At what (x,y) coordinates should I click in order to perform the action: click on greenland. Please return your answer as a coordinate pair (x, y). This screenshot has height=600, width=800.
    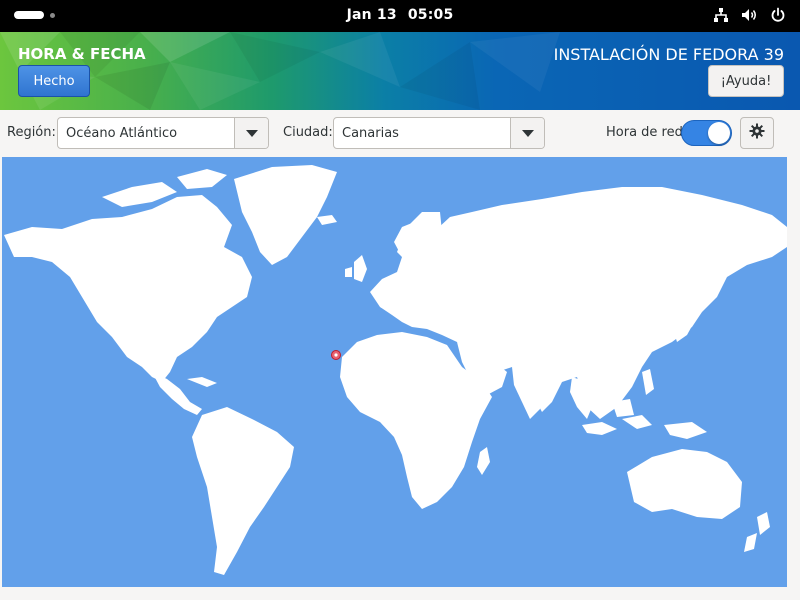
    Looking at the image, I should click on (285, 215).